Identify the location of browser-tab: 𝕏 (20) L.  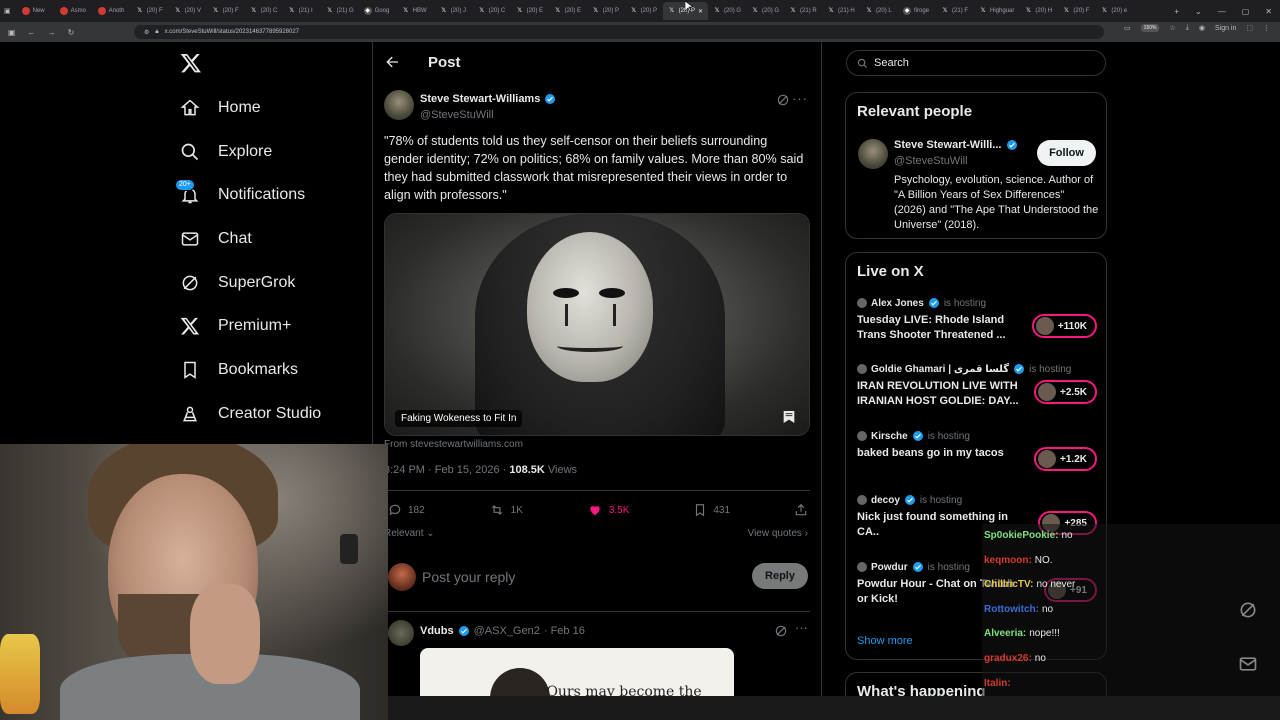
(879, 11).